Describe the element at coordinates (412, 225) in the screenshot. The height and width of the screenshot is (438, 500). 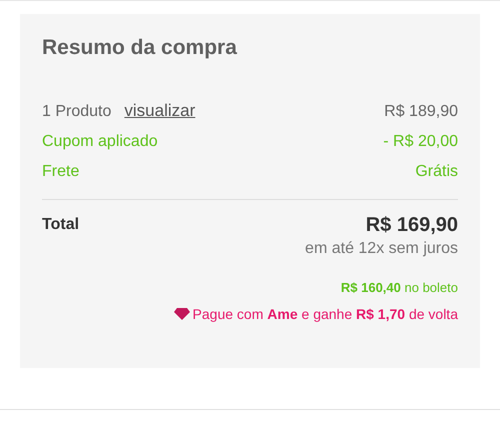
I see `total-price: R$ 169,90` at that location.